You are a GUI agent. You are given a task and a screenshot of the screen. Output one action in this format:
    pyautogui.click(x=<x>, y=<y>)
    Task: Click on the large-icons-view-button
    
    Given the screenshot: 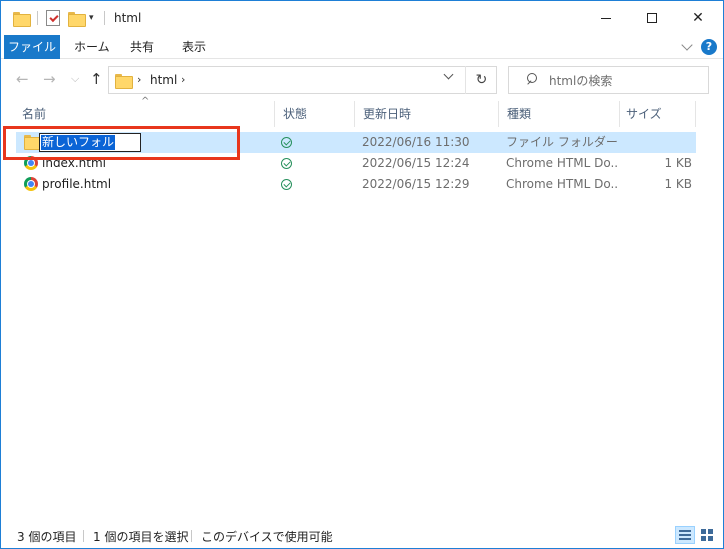 What is the action you would take?
    pyautogui.click(x=707, y=535)
    